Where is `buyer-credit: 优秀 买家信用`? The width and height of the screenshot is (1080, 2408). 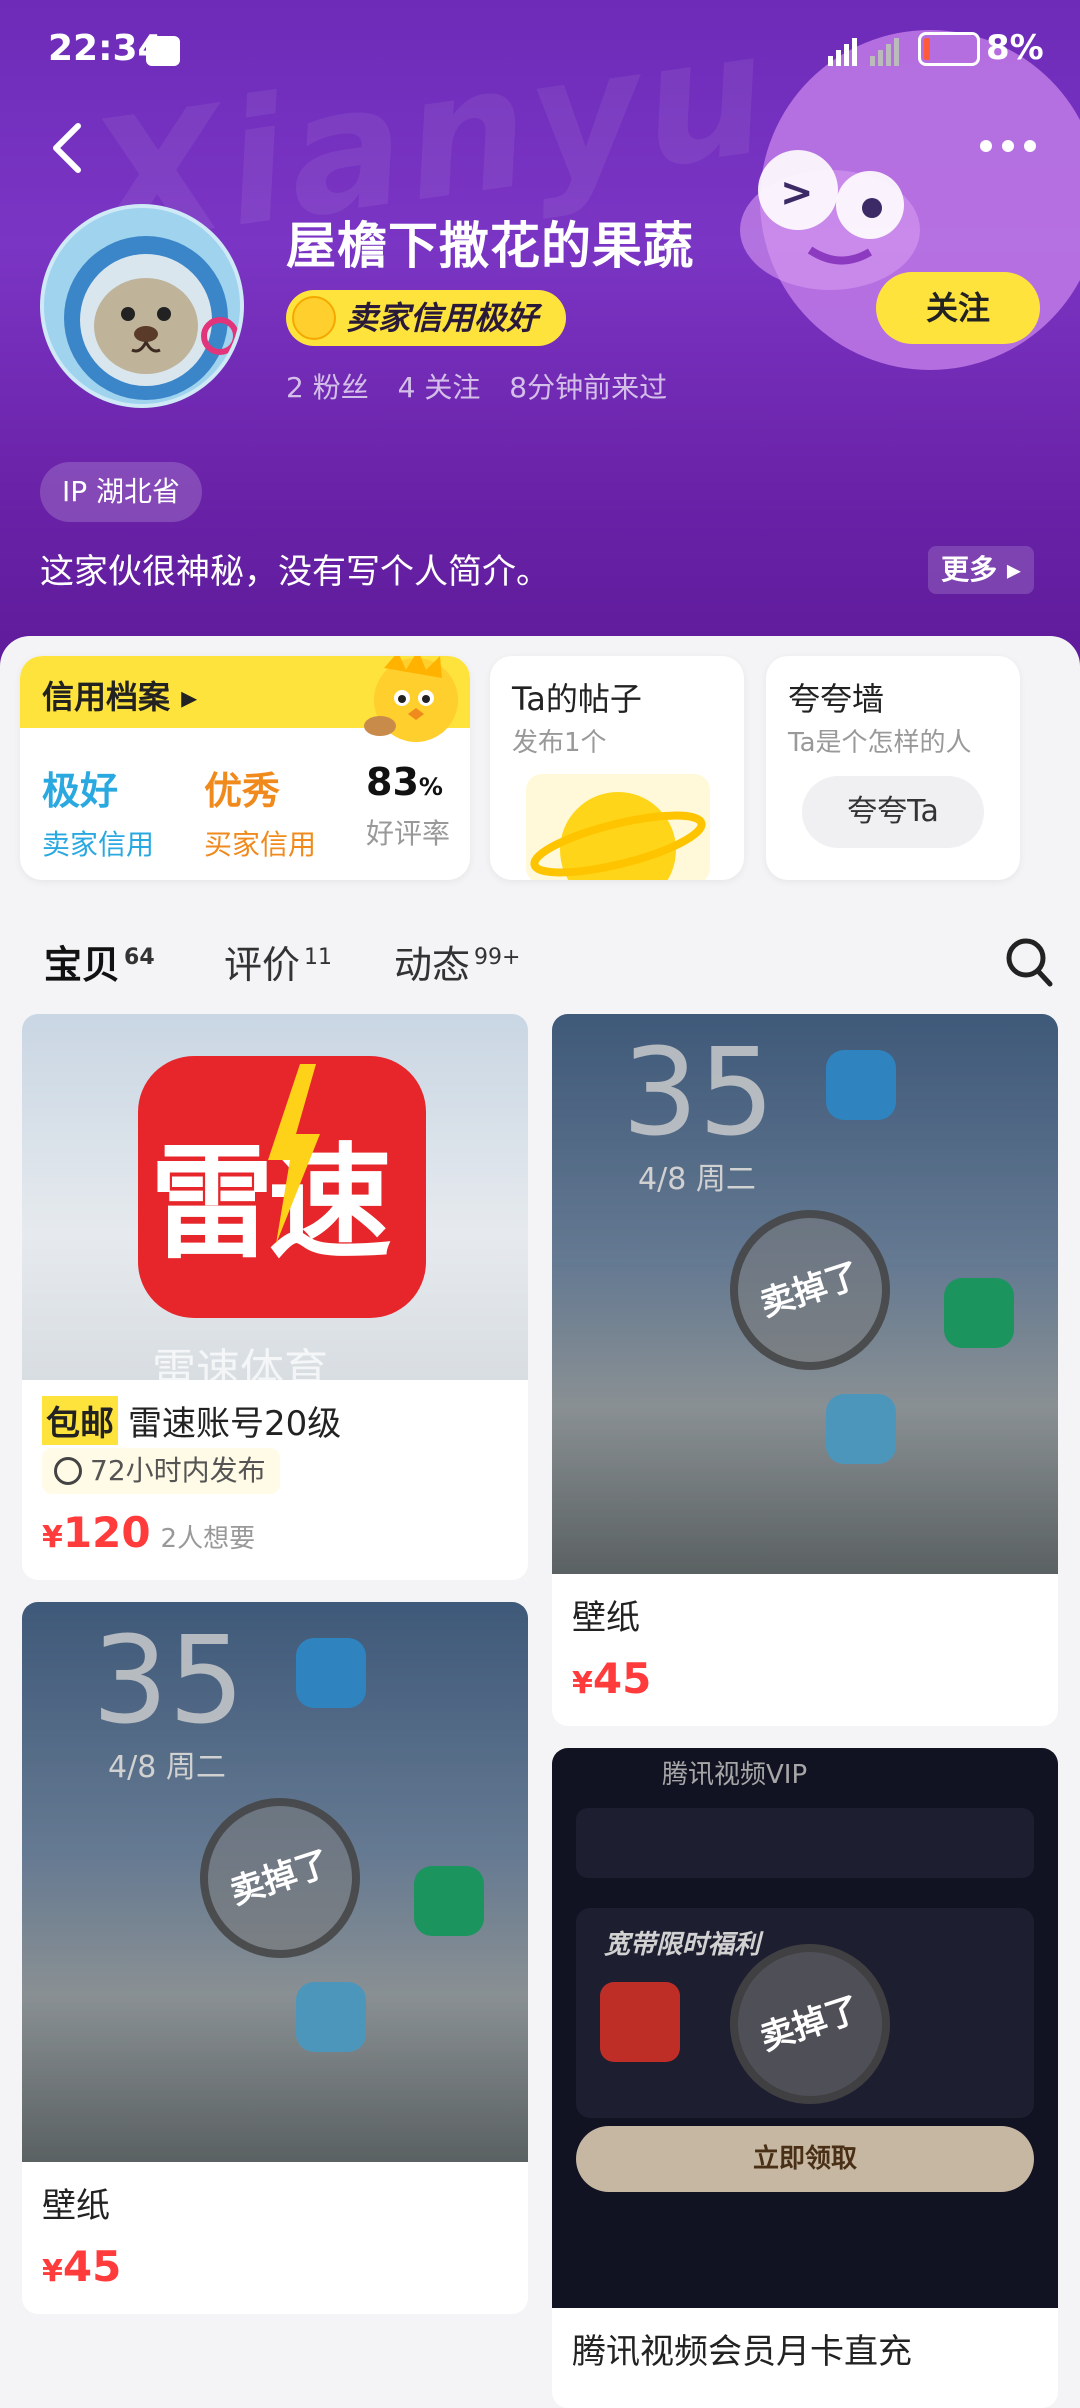
buyer-credit: 优秀 买家信用 is located at coordinates (260, 811).